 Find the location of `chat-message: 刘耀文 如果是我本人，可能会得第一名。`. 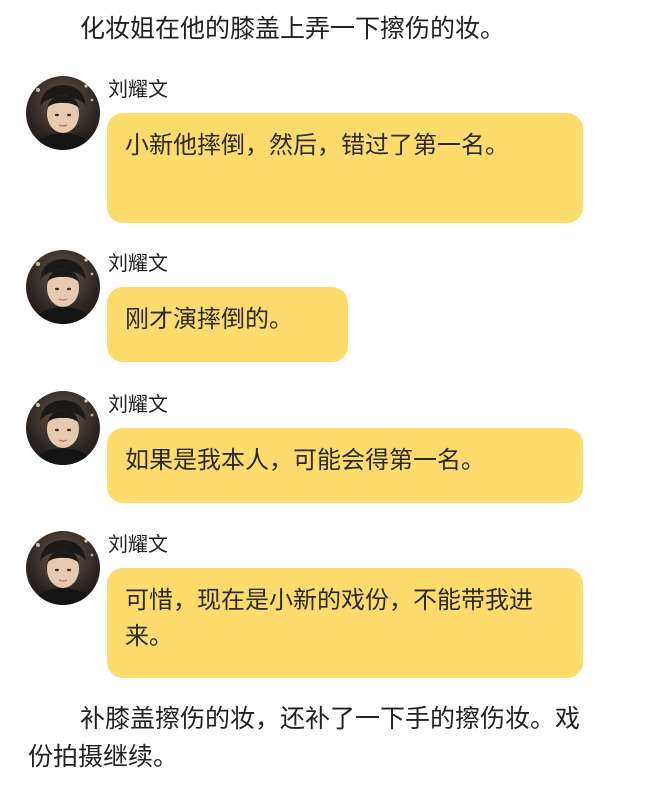

chat-message: 刘耀文 如果是我本人，可能会得第一名。 is located at coordinates (326, 448).